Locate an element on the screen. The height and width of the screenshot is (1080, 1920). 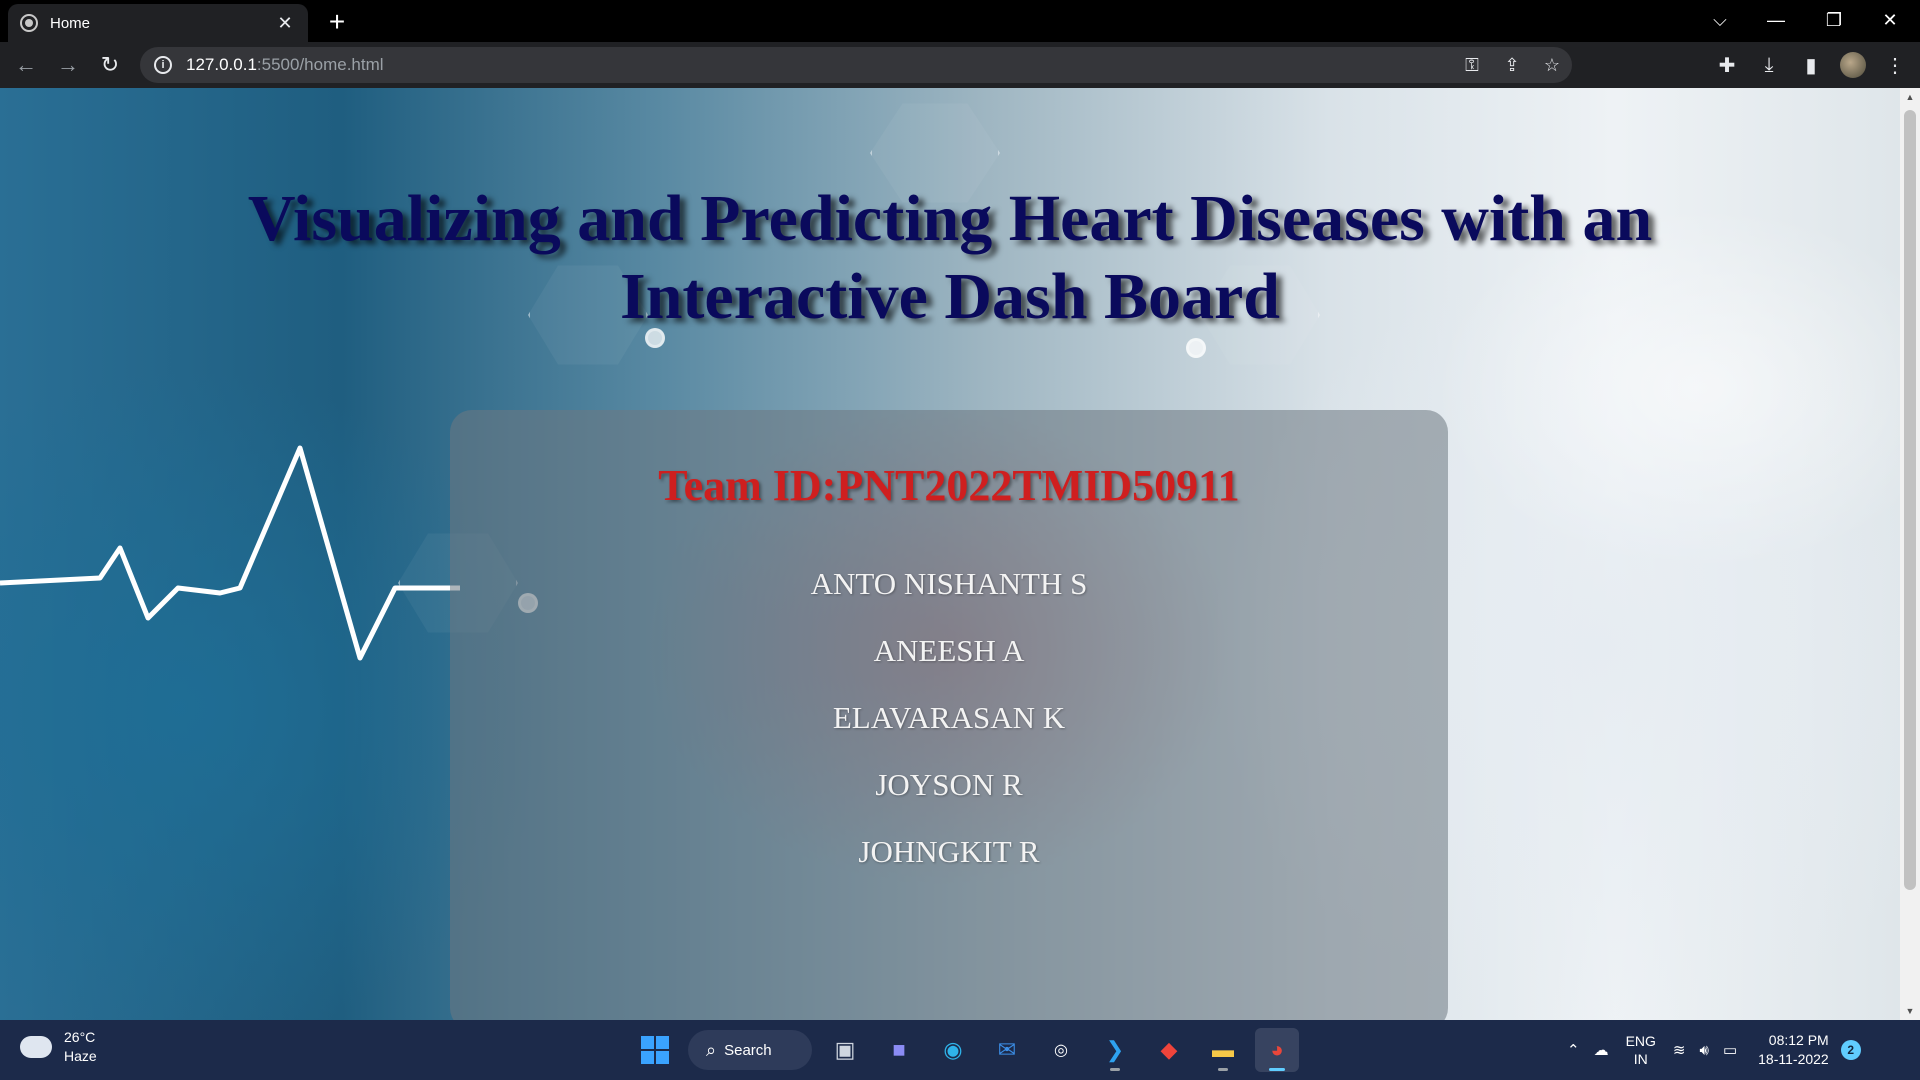
start-button is located at coordinates (655, 1050).